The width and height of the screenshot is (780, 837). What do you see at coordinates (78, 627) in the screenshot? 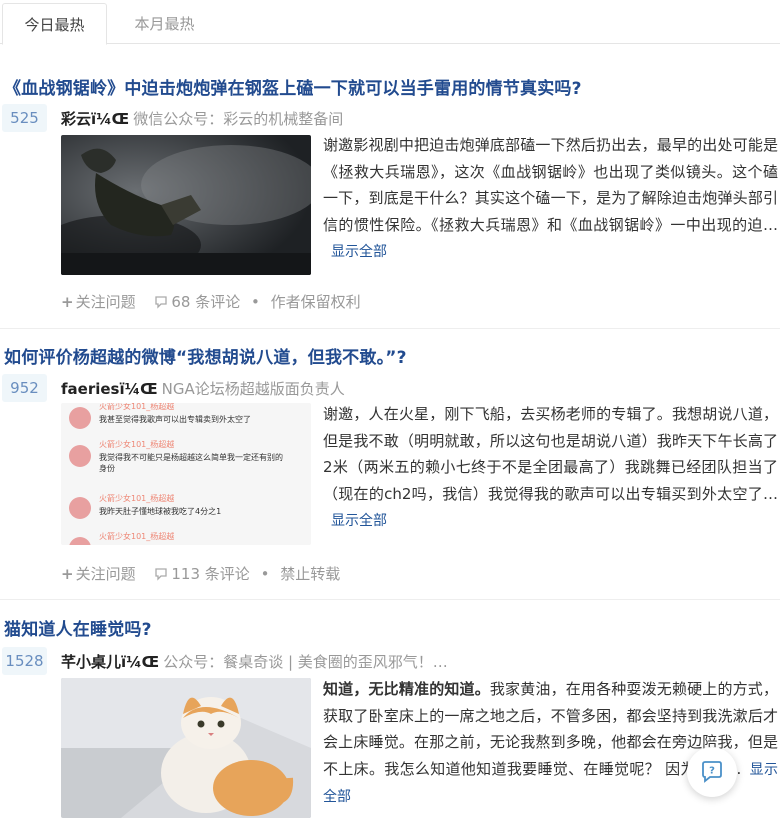
I see `question-title: 猫知道人在睡觉吗?` at bounding box center [78, 627].